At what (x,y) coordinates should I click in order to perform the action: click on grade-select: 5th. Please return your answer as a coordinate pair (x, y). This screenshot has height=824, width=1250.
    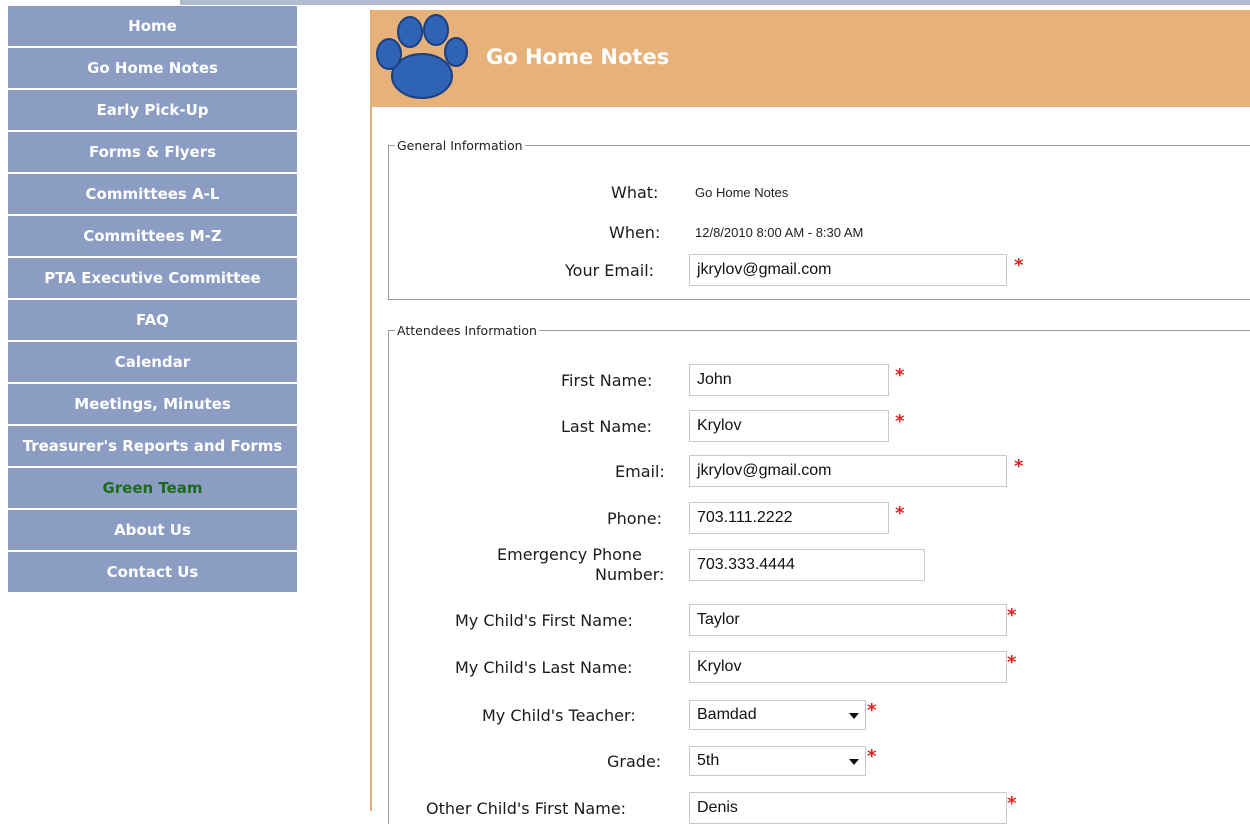
    Looking at the image, I should click on (777, 761).